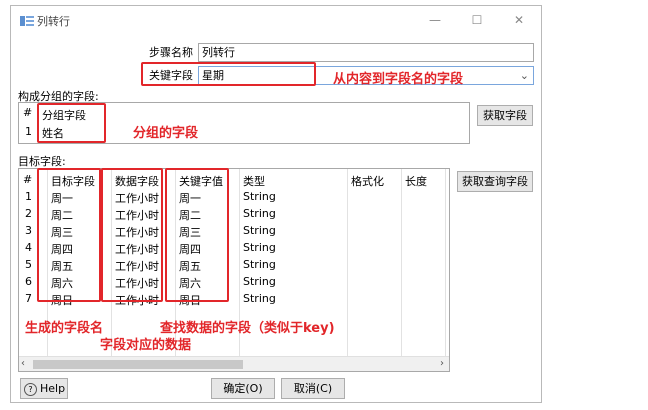 The image size is (648, 410). What do you see at coordinates (28, 230) in the screenshot?
I see `table-cell-hash: 3` at bounding box center [28, 230].